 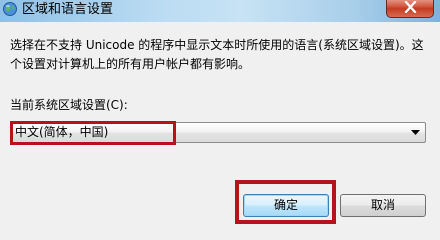 I want to click on locale-label: 当前系统区域设置(C):, so click(x=69, y=105).